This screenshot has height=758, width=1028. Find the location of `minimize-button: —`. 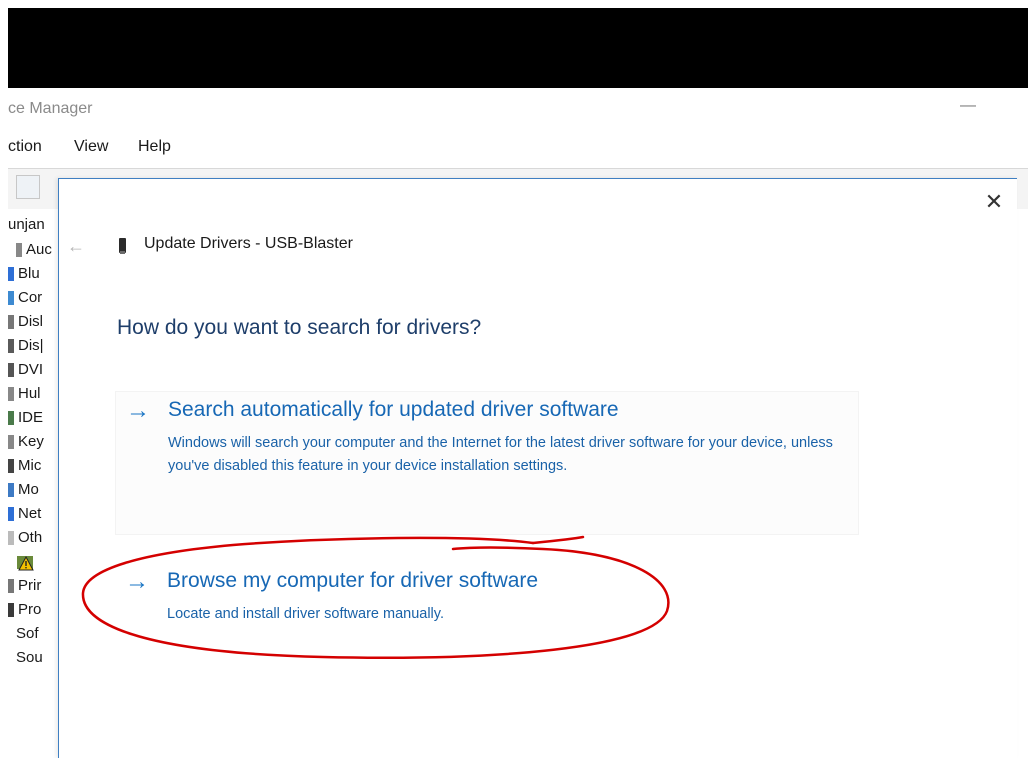

minimize-button: — is located at coordinates (968, 106).